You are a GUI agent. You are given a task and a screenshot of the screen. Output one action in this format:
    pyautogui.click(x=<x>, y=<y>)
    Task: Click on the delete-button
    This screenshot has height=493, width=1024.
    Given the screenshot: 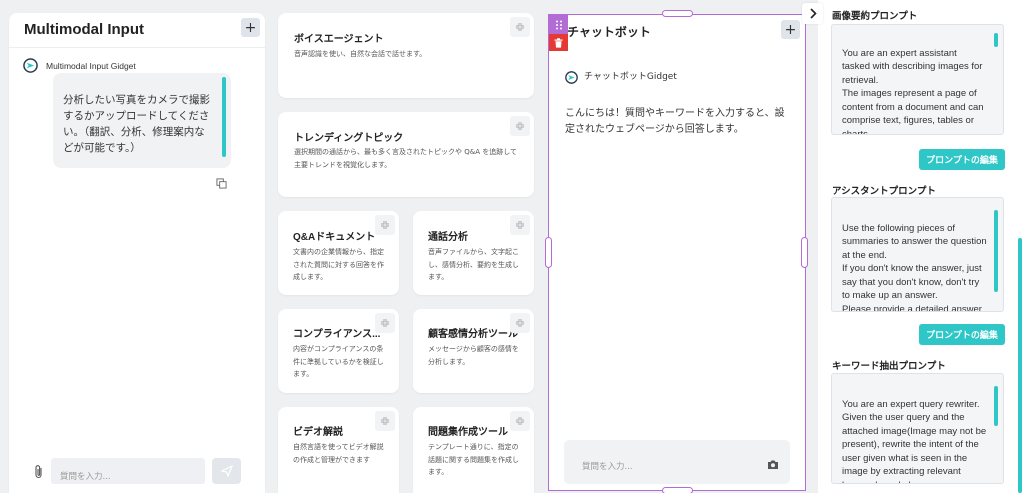 What is the action you would take?
    pyautogui.click(x=558, y=42)
    